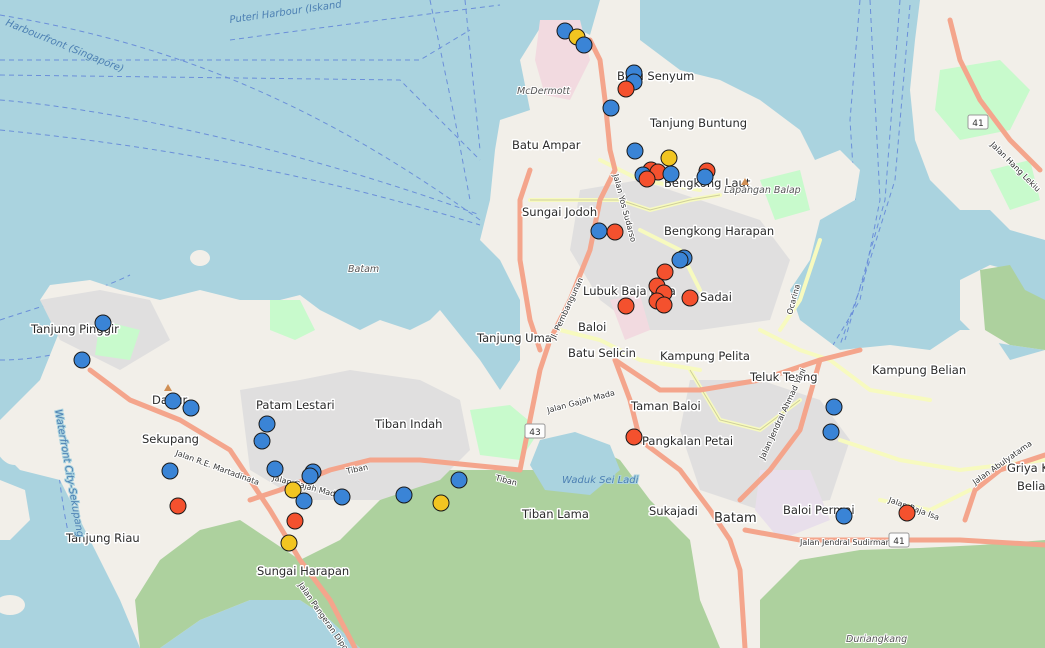  I want to click on place-label: Sukajadi, so click(673, 511).